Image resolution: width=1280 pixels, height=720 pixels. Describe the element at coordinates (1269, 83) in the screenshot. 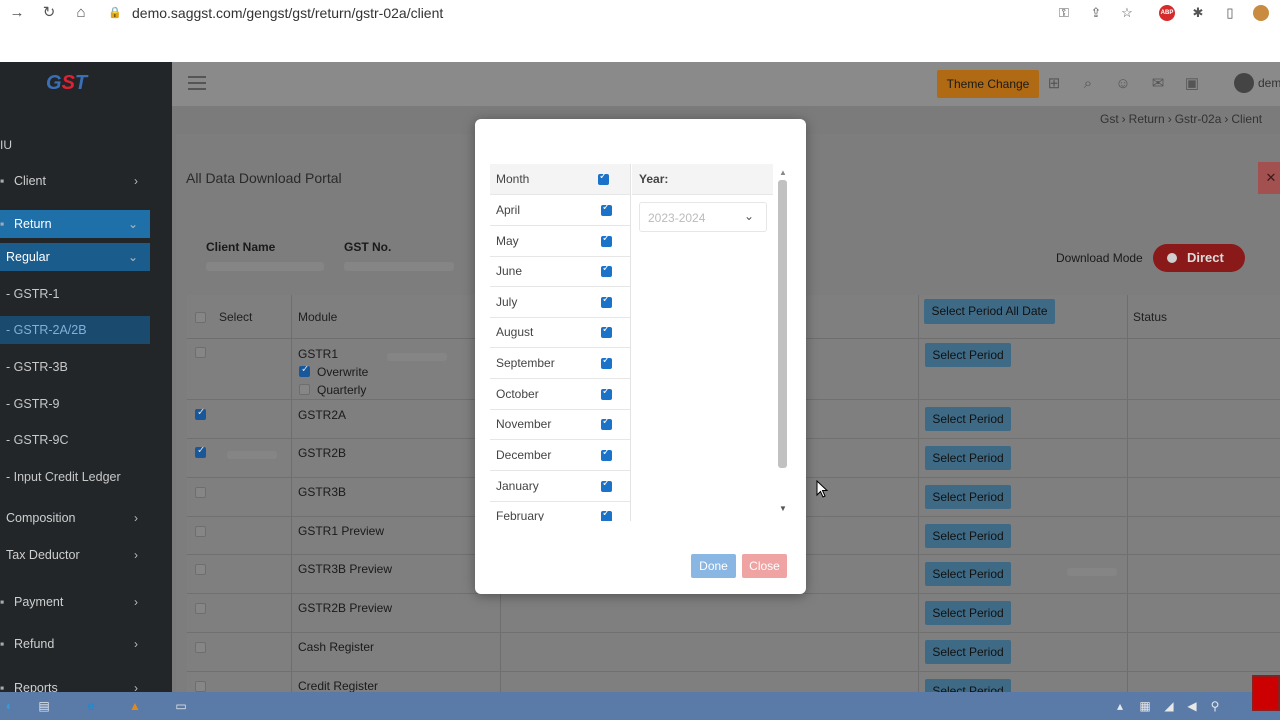

I see `user-name: dem` at that location.